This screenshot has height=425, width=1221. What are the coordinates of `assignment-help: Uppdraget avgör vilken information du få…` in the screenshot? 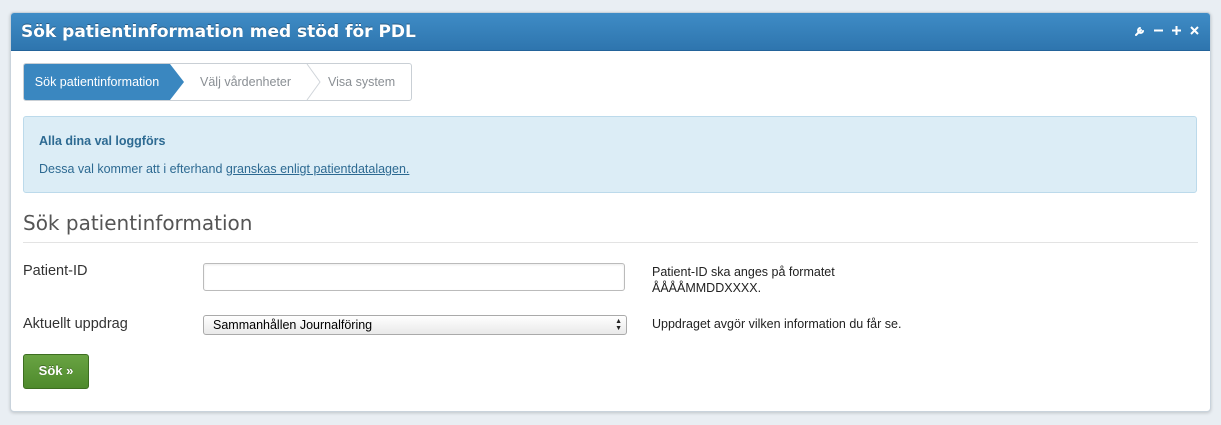 It's located at (777, 324).